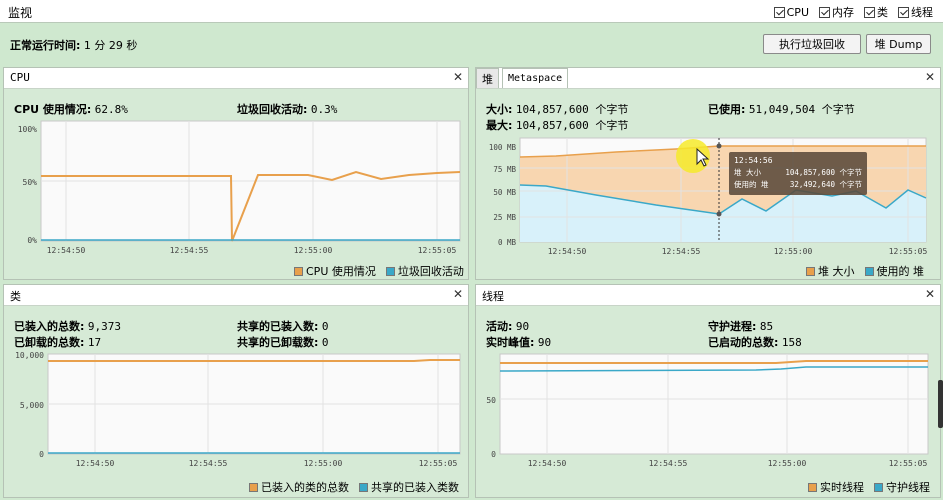 This screenshot has width=943, height=500. Describe the element at coordinates (325, 342) in the screenshot. I see `shared-unloaded-value: 0` at that location.